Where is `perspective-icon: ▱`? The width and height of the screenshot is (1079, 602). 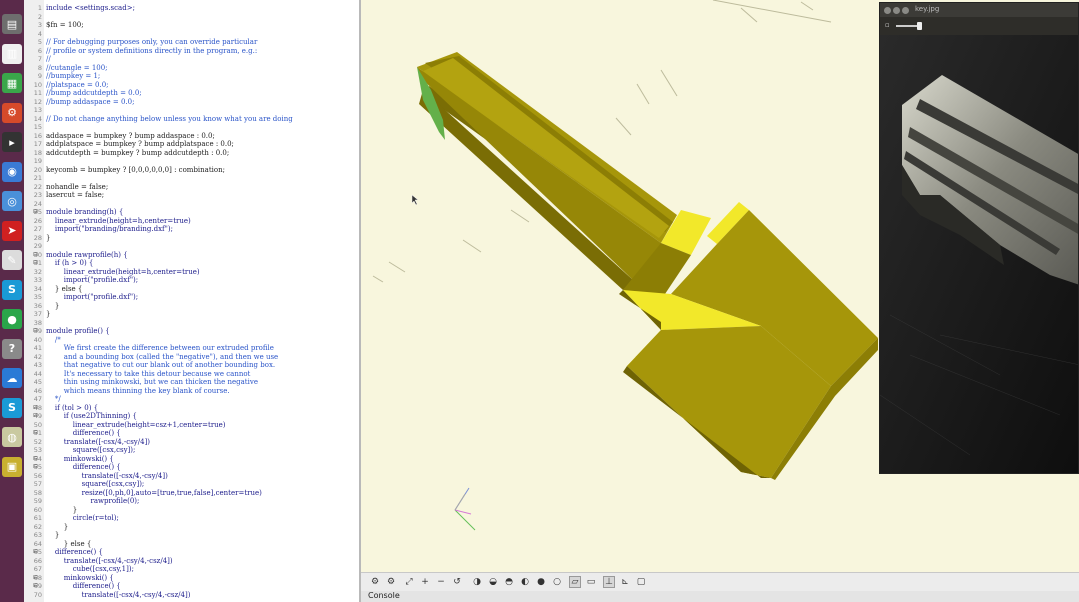 perspective-icon: ▱ is located at coordinates (575, 582).